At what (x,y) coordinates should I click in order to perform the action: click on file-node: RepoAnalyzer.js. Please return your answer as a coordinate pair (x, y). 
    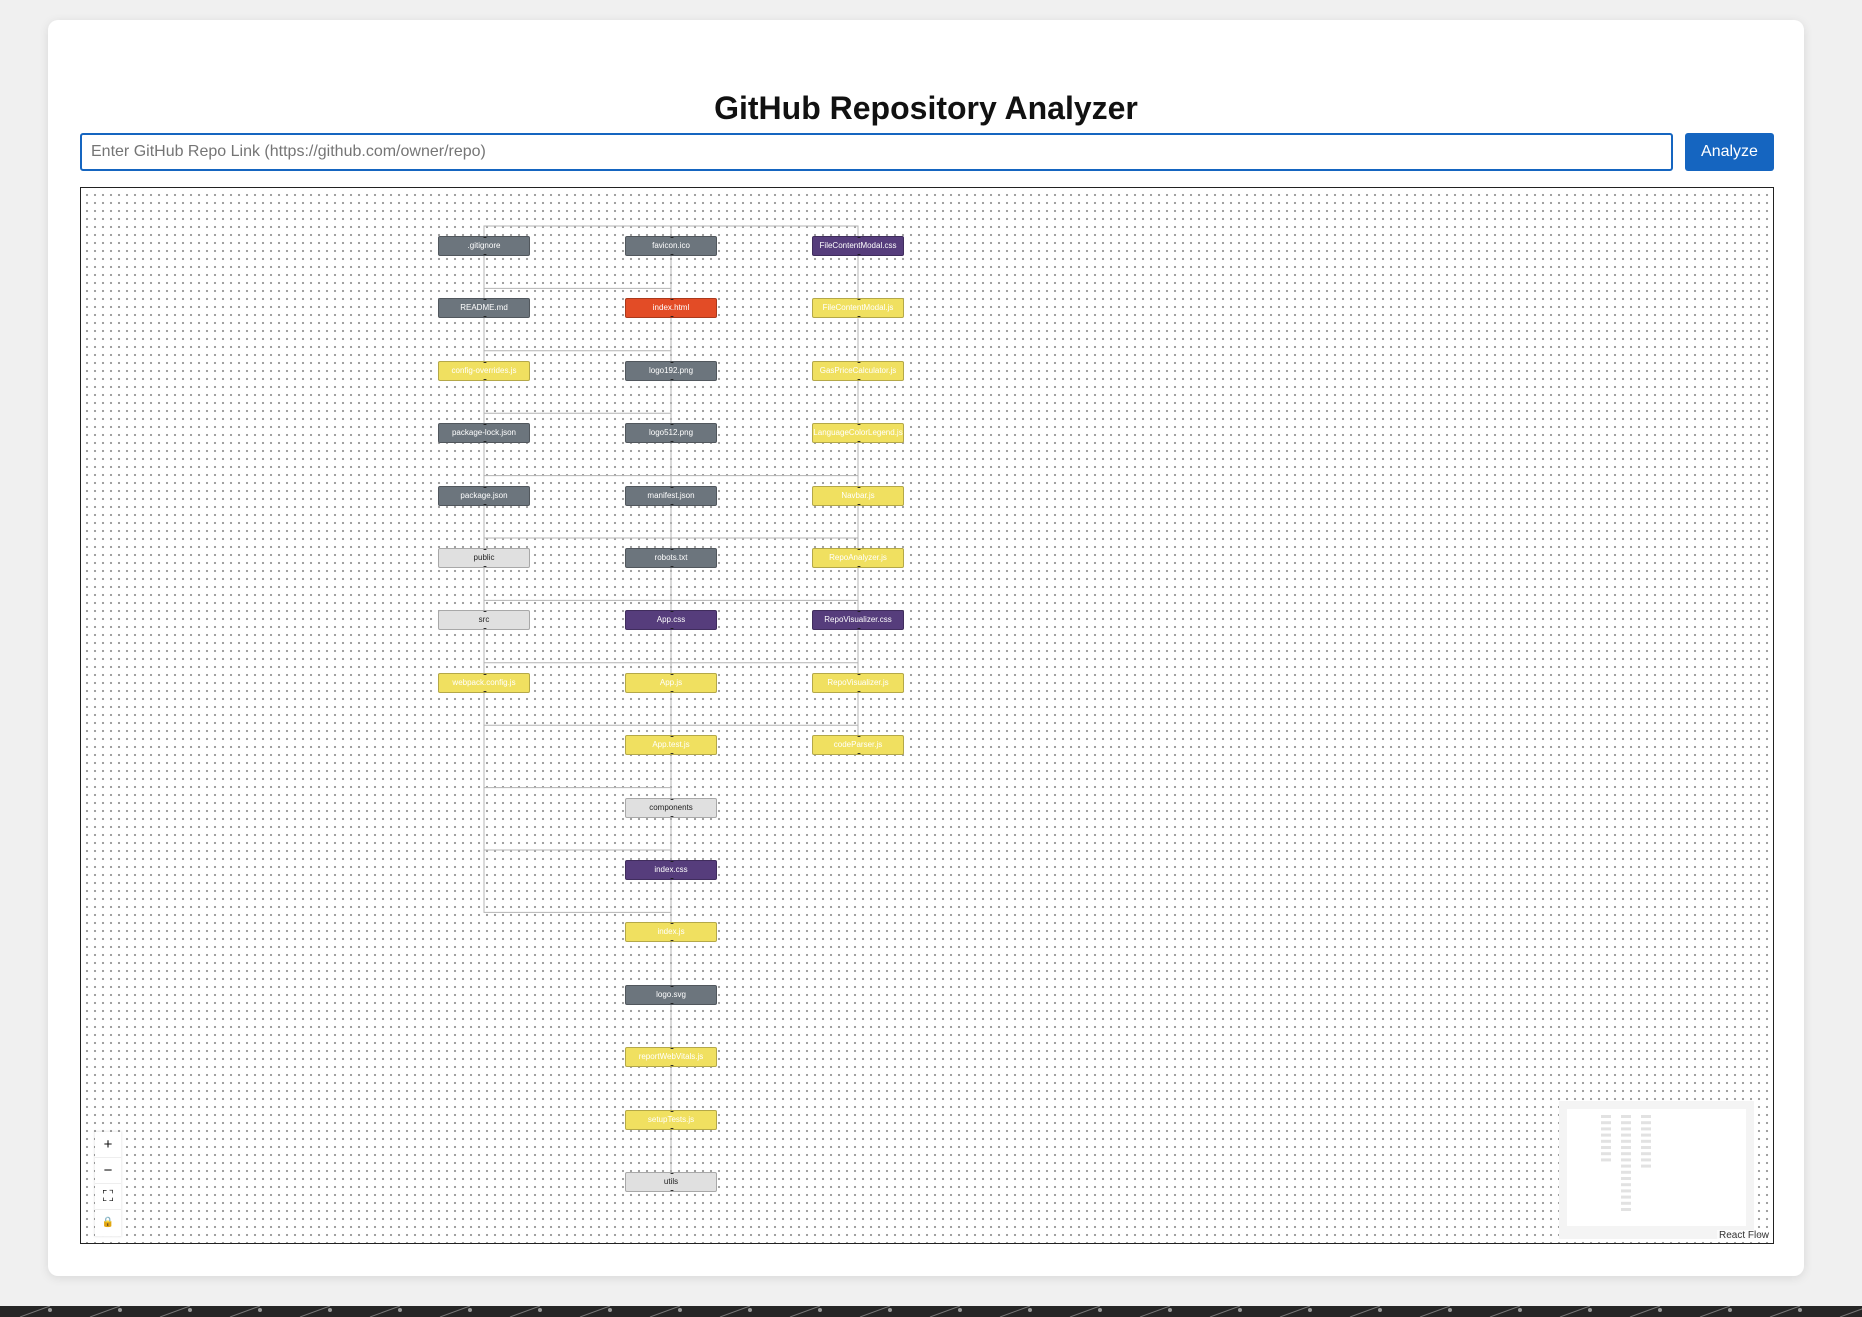
    Looking at the image, I should click on (858, 558).